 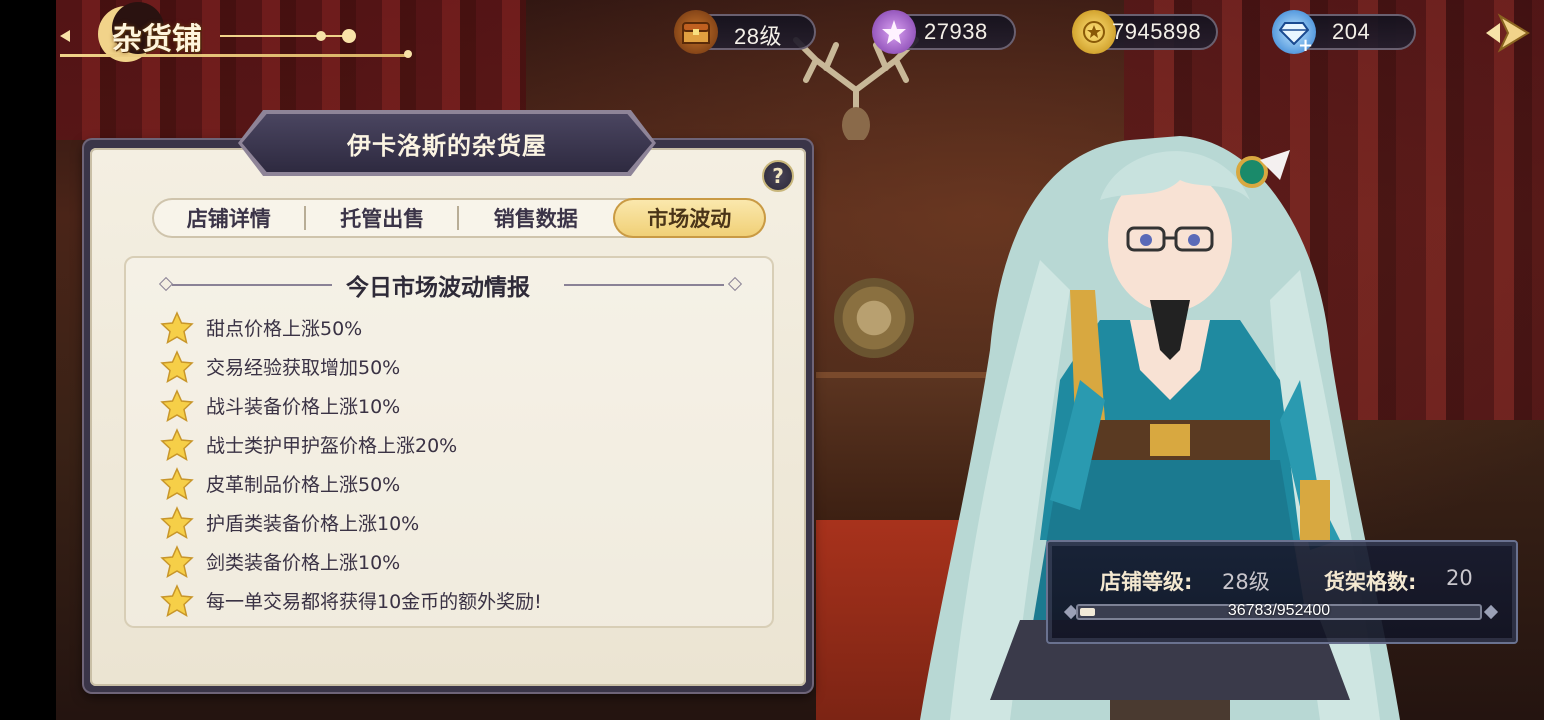 I want to click on list-item-text: 皮革制品价格上涨50%, so click(x=303, y=485).